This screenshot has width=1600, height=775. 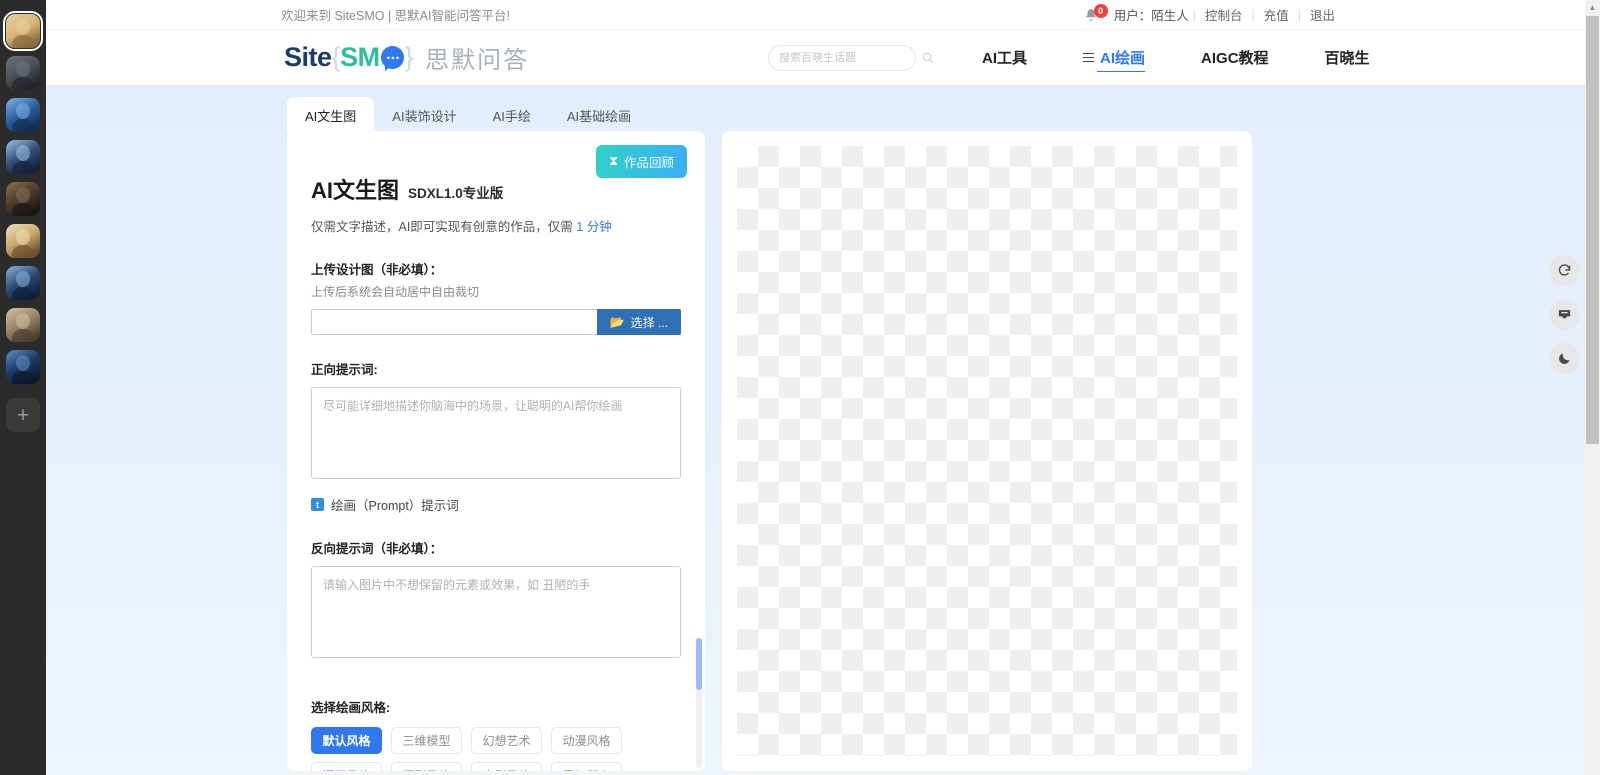 I want to click on style-chip-4: 动漫风格, so click(x=586, y=740).